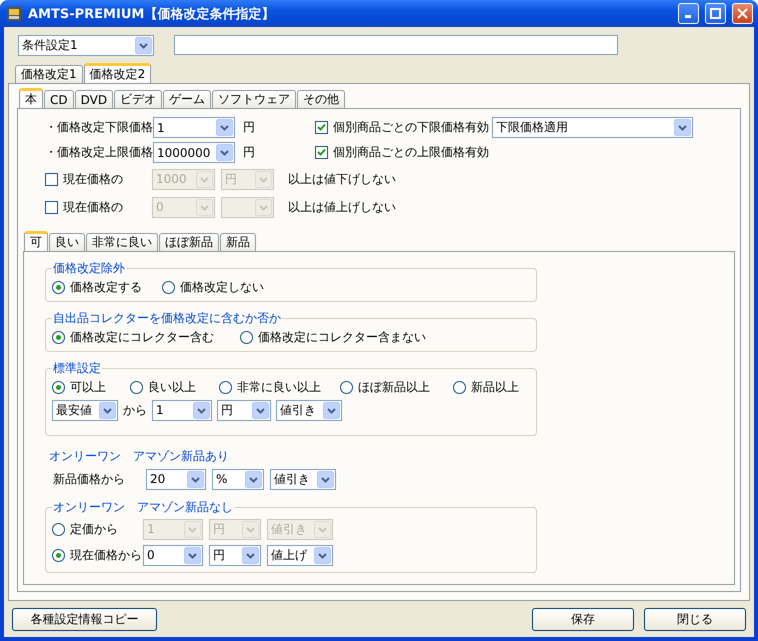  I want to click on tab: 価格改定2, so click(118, 73).